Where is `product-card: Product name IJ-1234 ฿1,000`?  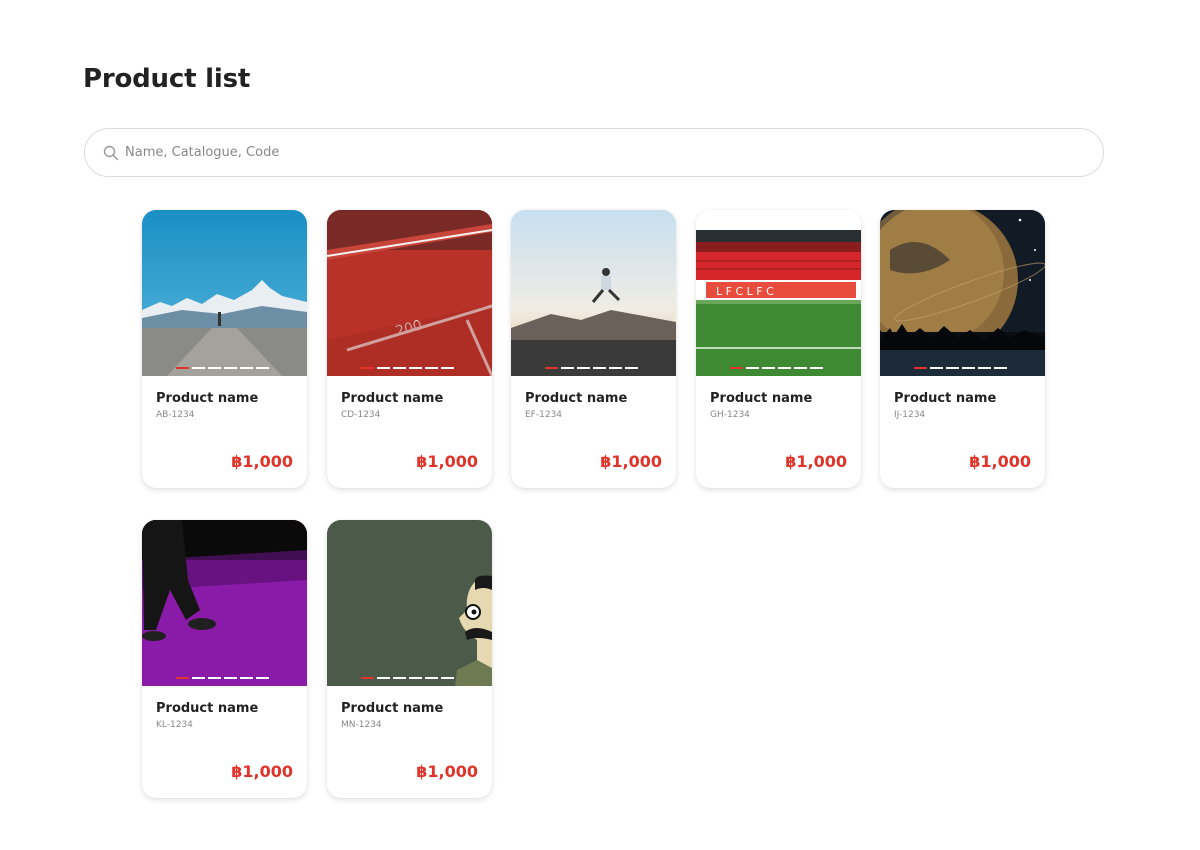
product-card: Product name IJ-1234 ฿1,000 is located at coordinates (962, 349).